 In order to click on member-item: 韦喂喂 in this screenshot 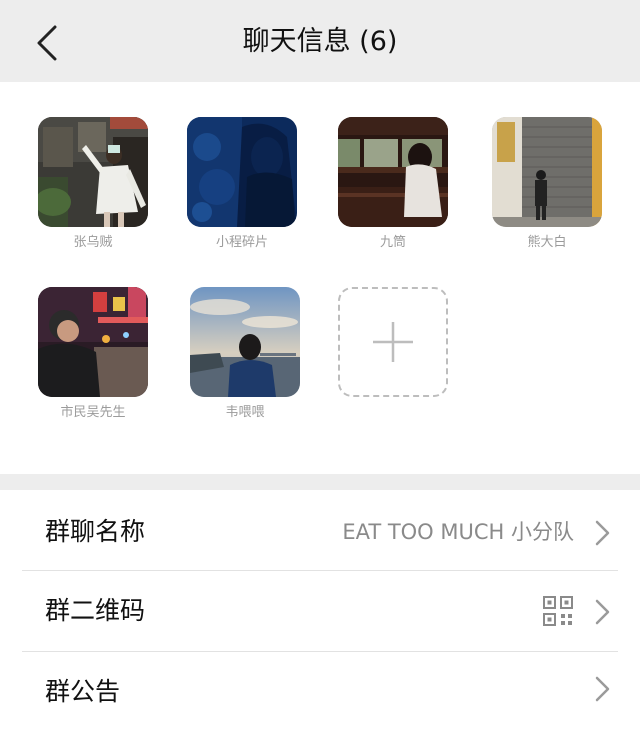, I will do `click(245, 354)`.